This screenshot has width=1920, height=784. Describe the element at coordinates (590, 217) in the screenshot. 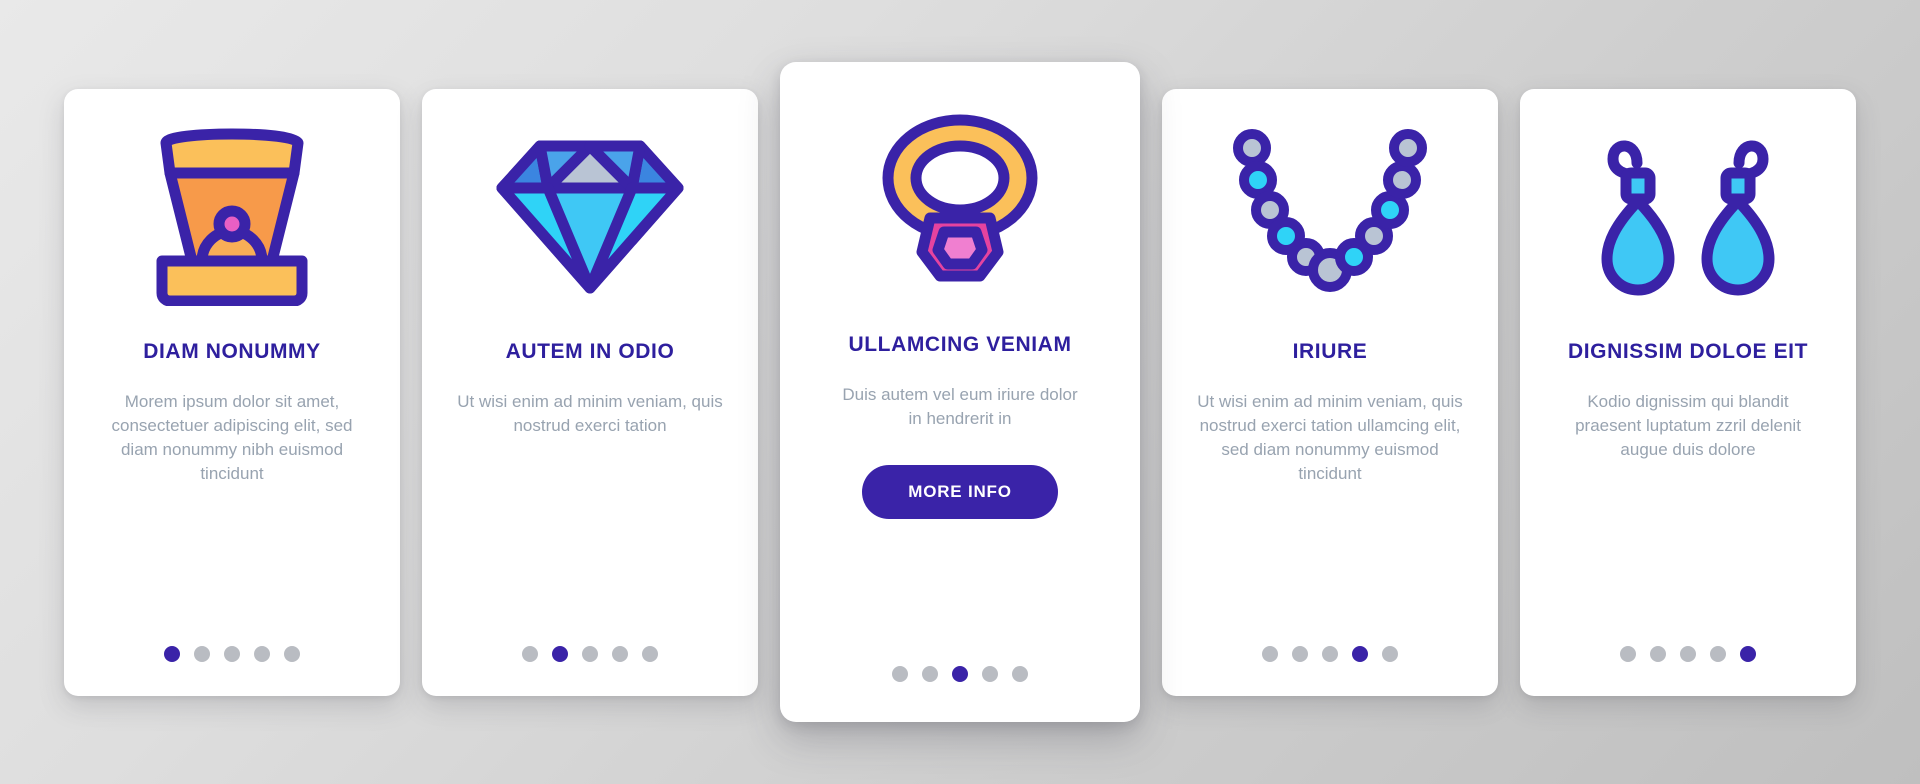

I see `diamond-icon-svg` at that location.